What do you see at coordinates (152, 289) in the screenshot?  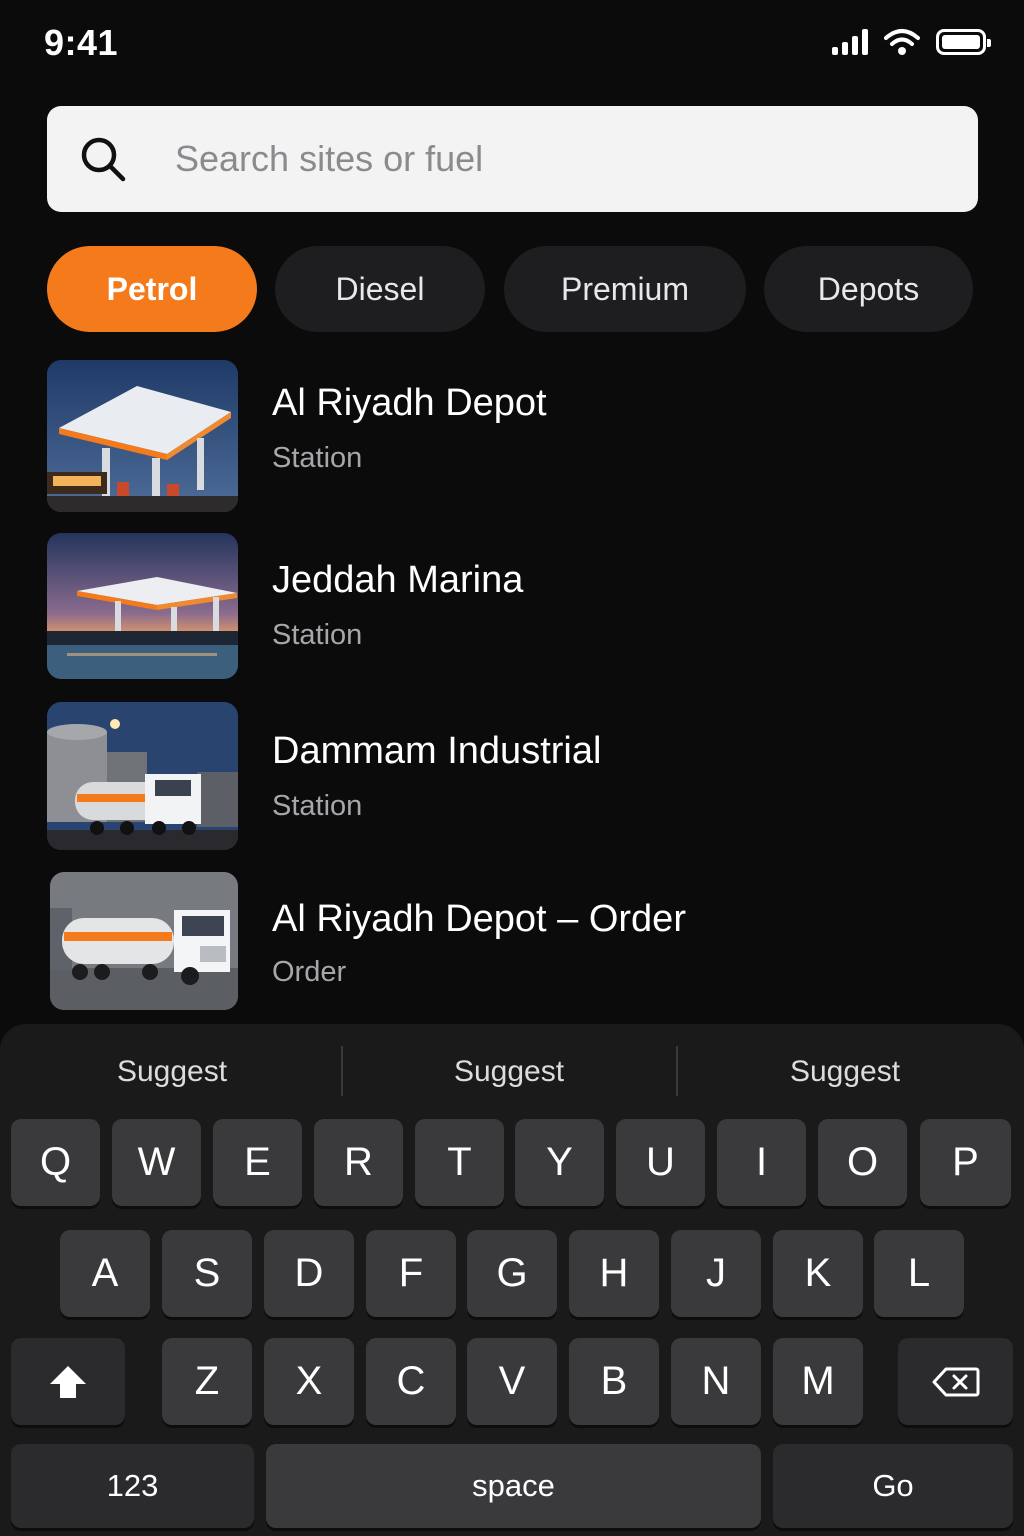 I see `filter-chip-petrol: Petrol` at bounding box center [152, 289].